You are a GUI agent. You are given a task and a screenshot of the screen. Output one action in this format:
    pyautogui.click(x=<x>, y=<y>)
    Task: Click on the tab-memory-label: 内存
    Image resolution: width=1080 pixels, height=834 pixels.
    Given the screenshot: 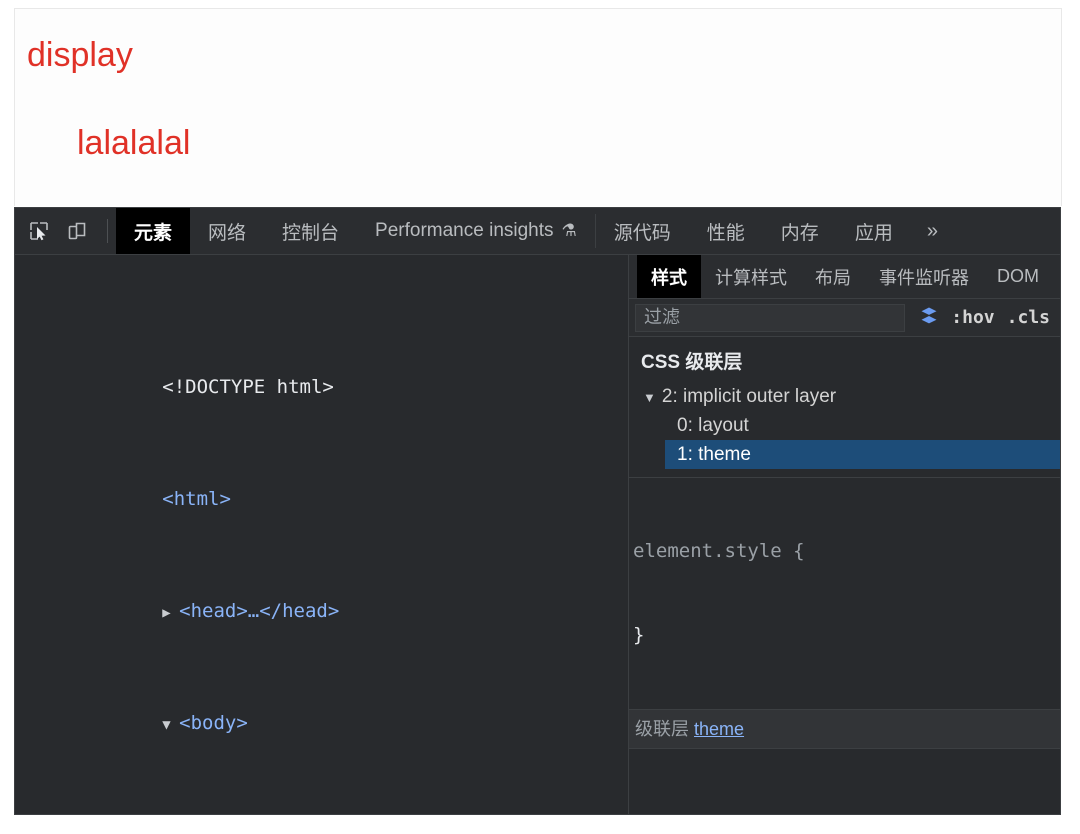 What is the action you would take?
    pyautogui.click(x=799, y=233)
    